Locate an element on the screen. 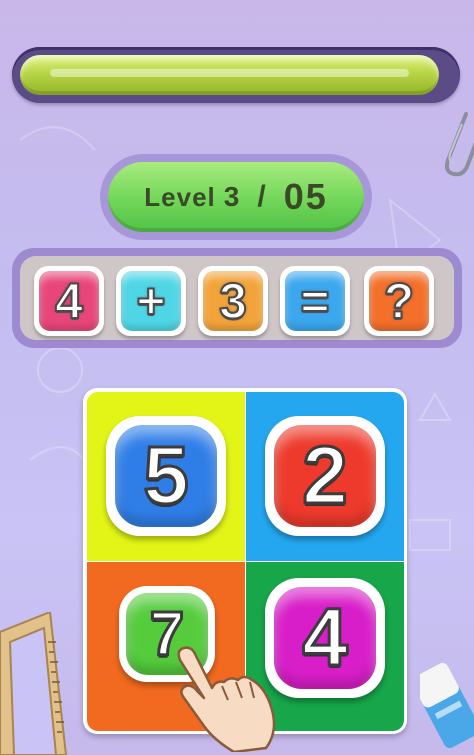 This screenshot has height=755, width=474. eraser-decoration is located at coordinates (447, 705).